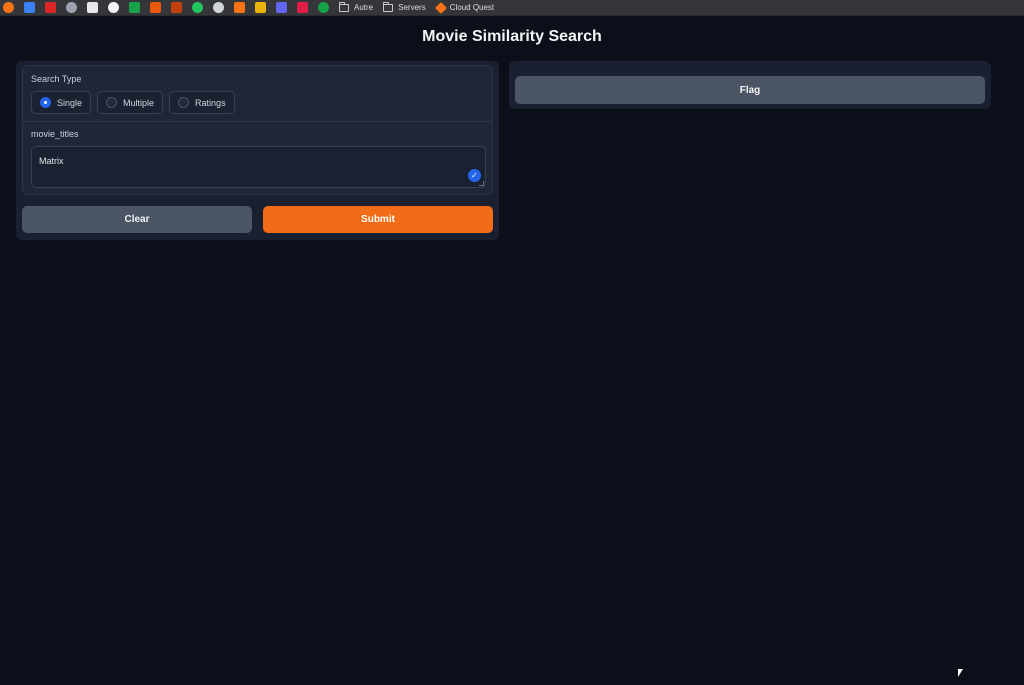  What do you see at coordinates (139, 102) in the screenshot?
I see `radio-label: Multiple` at bounding box center [139, 102].